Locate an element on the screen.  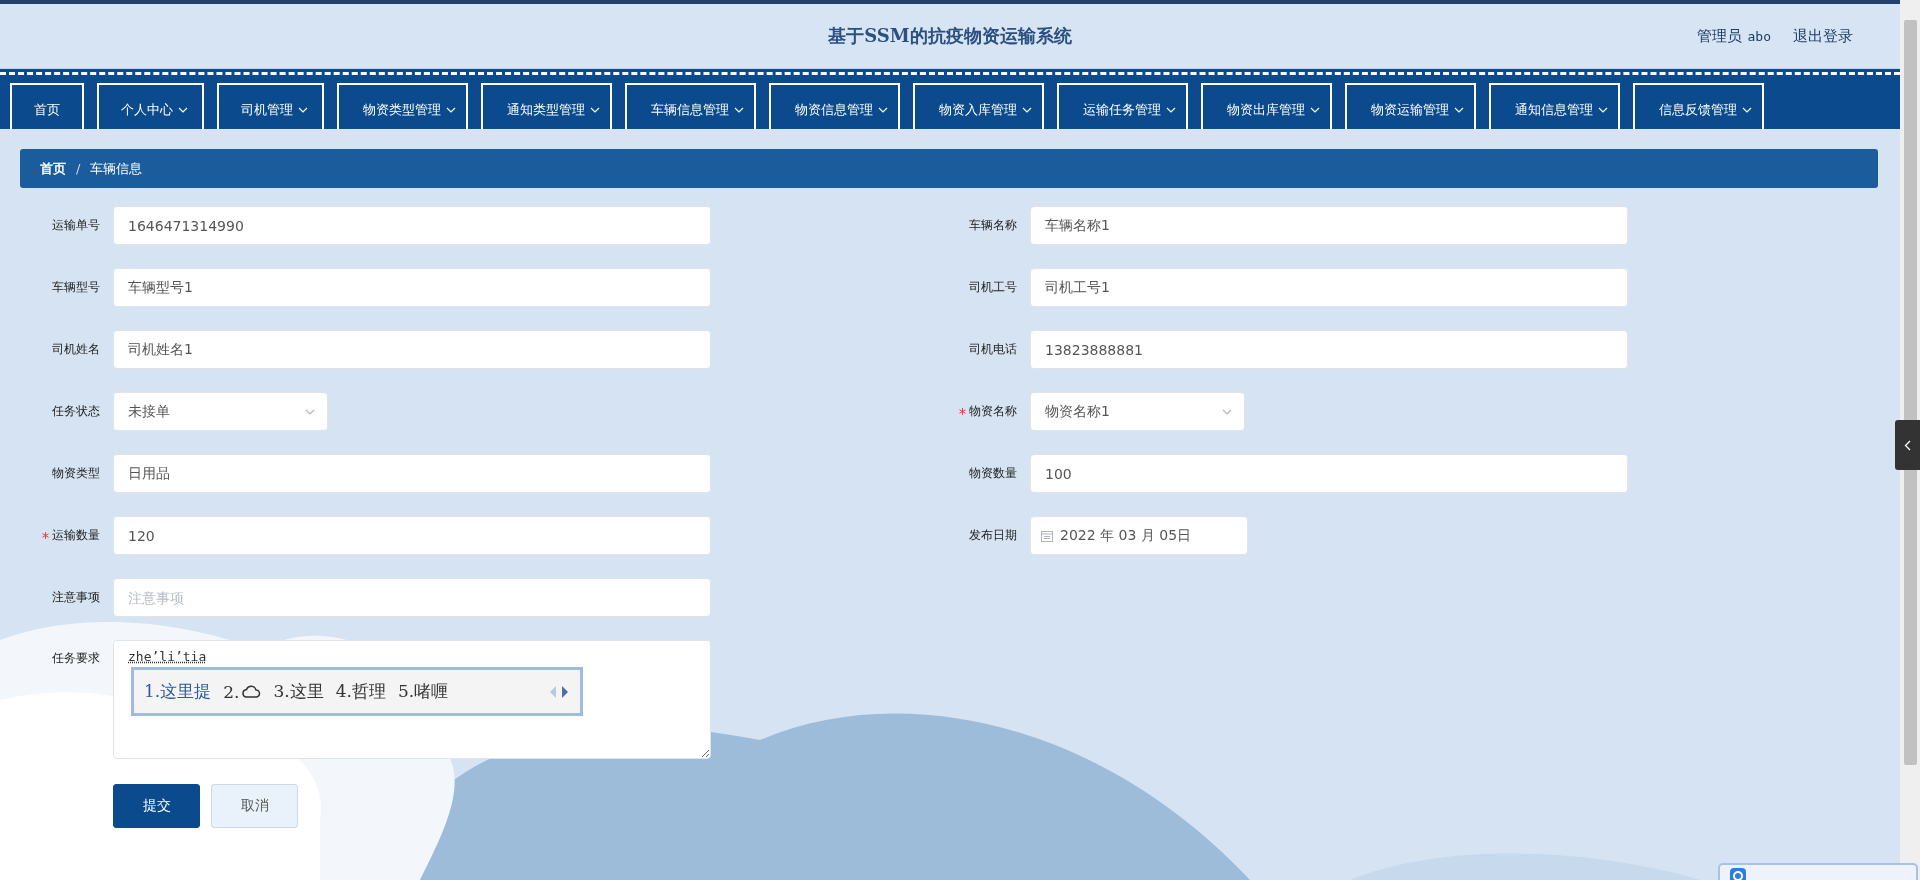
field-label: 司机电话 is located at coordinates (993, 349).